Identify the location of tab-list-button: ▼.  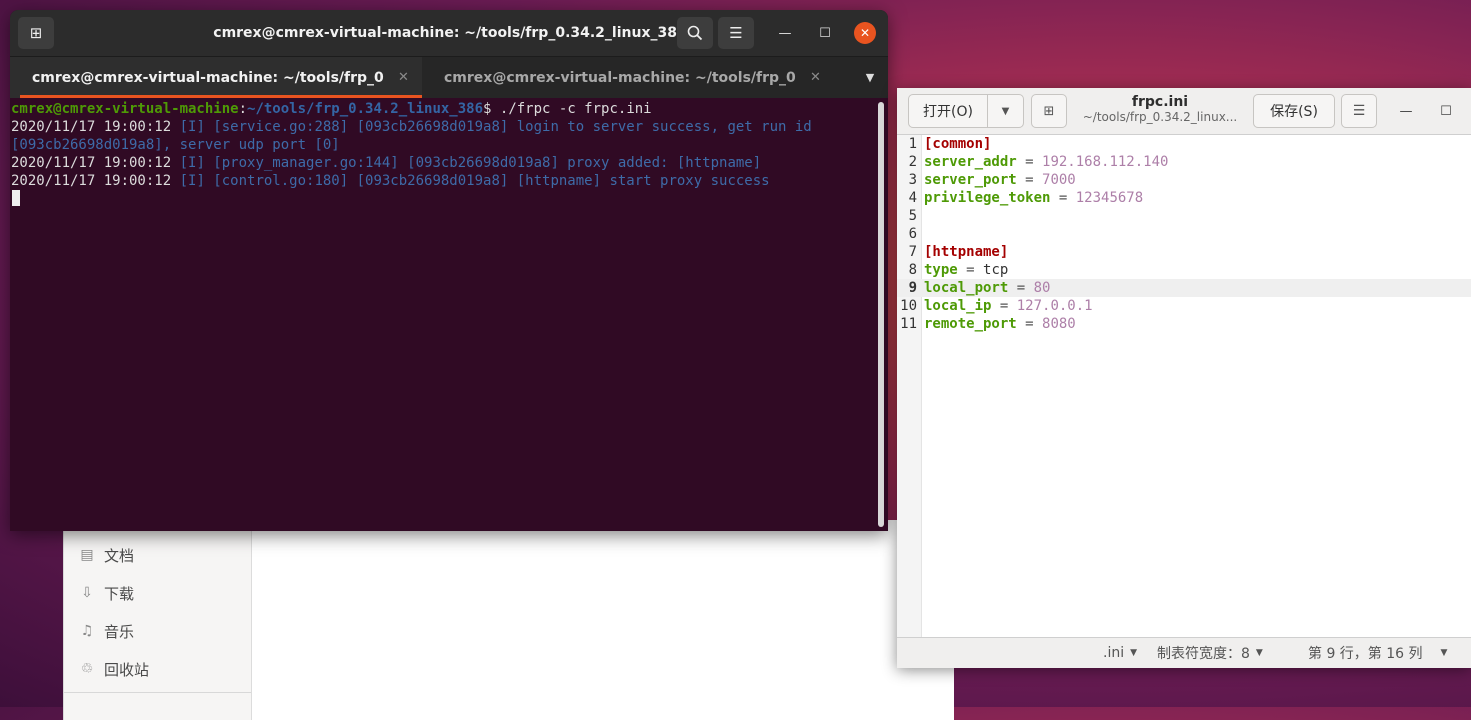
(870, 77).